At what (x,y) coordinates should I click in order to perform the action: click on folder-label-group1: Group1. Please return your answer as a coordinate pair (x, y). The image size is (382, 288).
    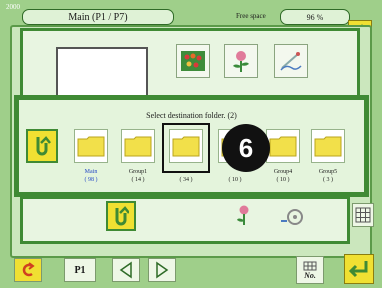
    Looking at the image, I should click on (138, 172).